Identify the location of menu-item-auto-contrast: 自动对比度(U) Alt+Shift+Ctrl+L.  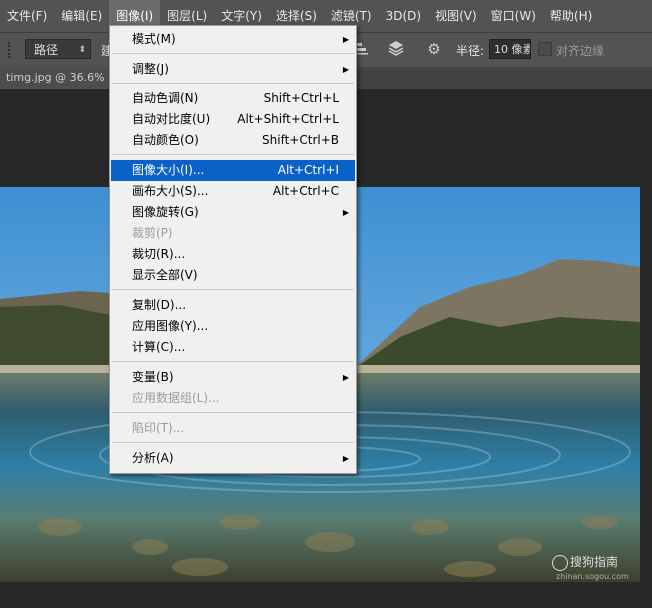
(233, 119).